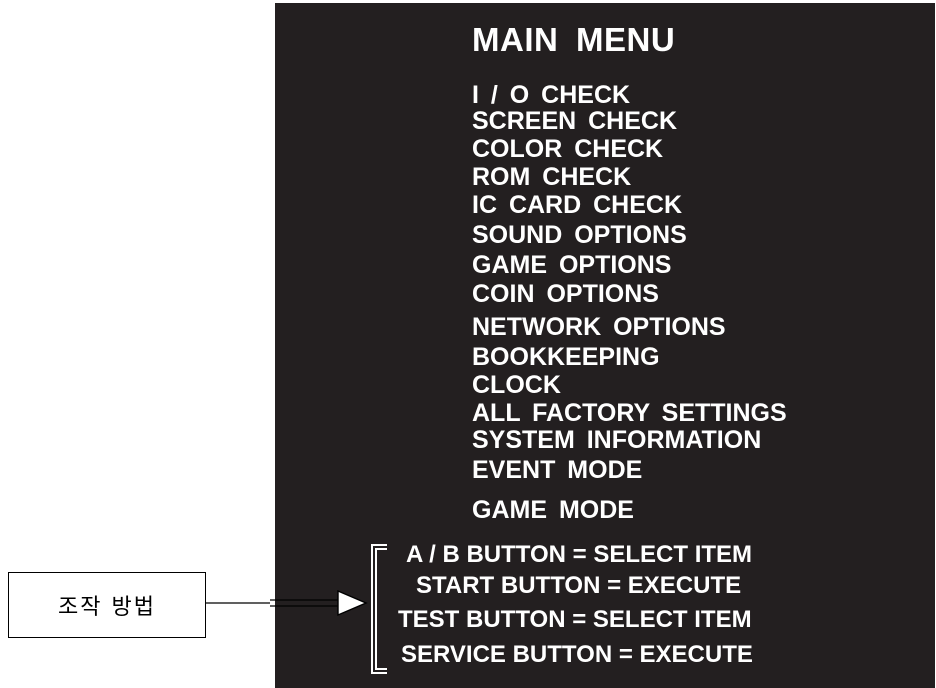  What do you see at coordinates (574, 121) in the screenshot?
I see `menu-item-screen-check: SCREEN CHECK` at bounding box center [574, 121].